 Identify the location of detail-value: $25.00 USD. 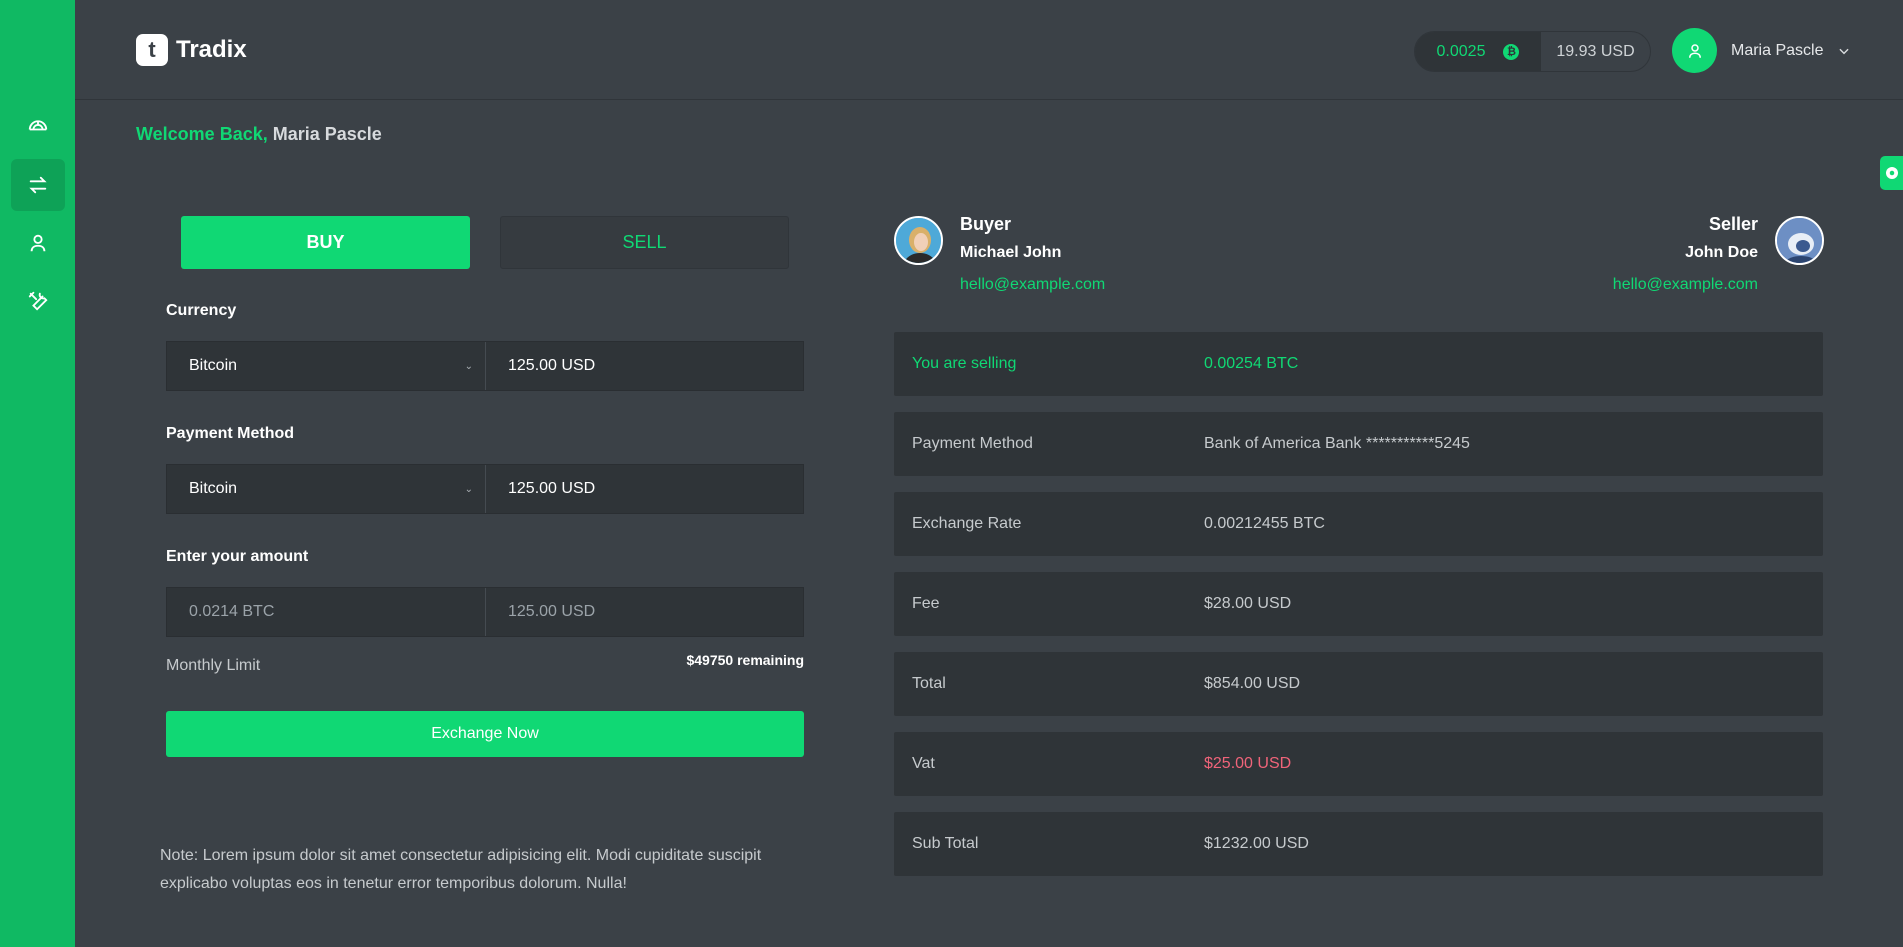
(1248, 763).